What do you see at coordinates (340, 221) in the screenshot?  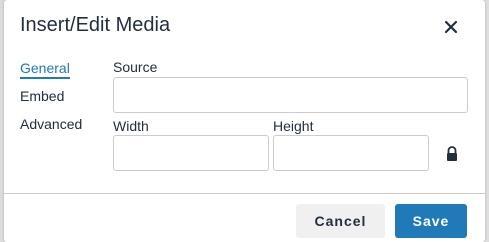 I see `cancel-button: Cancel` at bounding box center [340, 221].